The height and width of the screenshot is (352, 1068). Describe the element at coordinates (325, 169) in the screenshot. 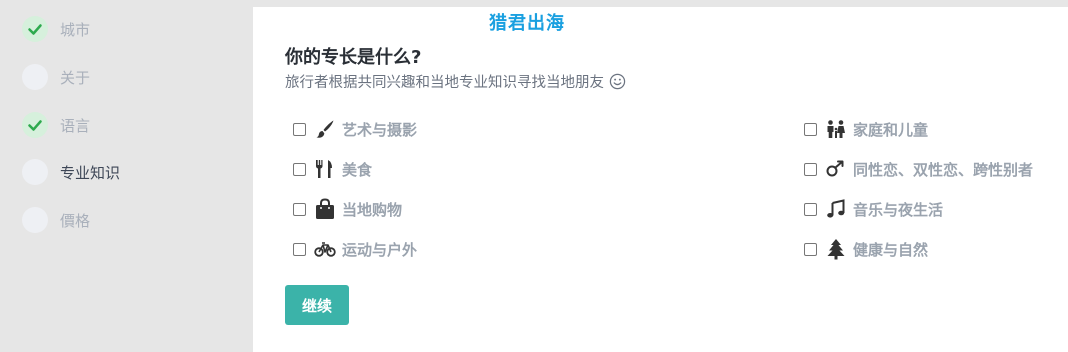

I see `fork-knife-icon` at that location.